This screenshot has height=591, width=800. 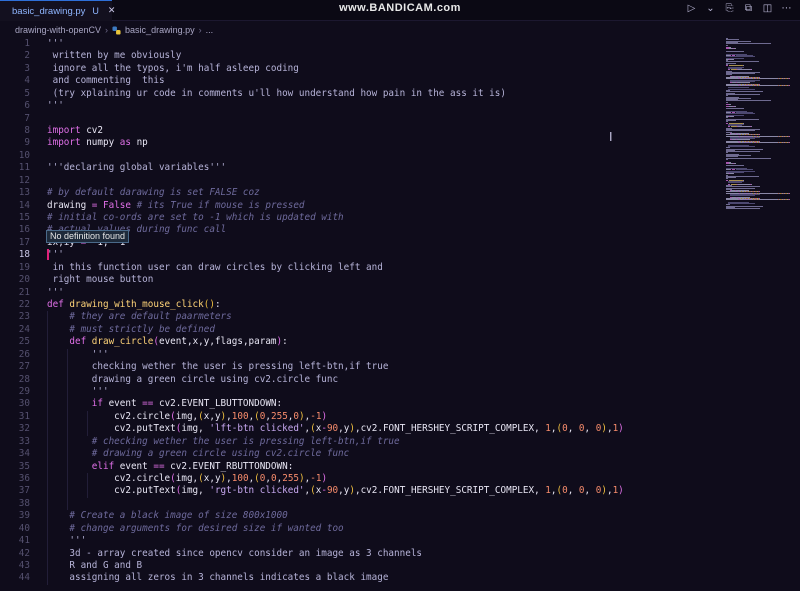 I want to click on line-number: 21, so click(x=24, y=292).